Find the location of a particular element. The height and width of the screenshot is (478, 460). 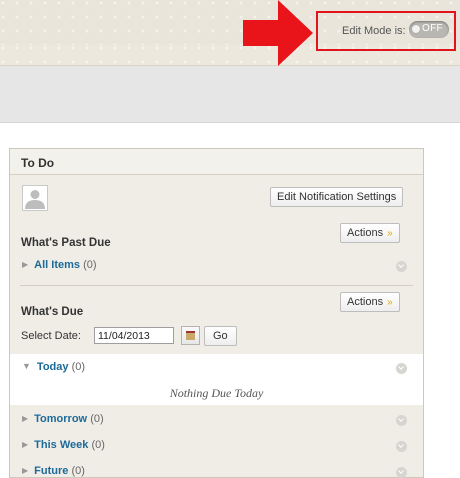

future-link: Future is located at coordinates (51, 471).